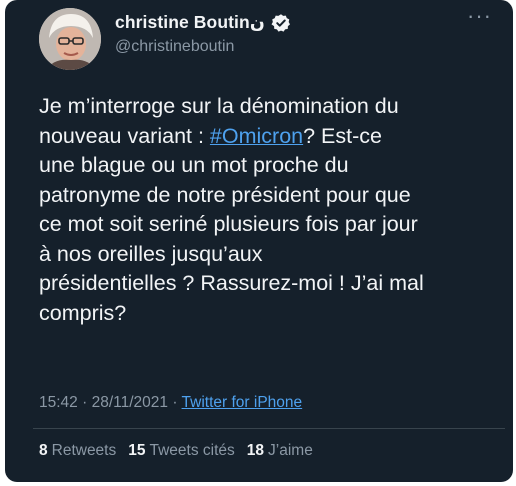 The height and width of the screenshot is (486, 516). What do you see at coordinates (58, 402) in the screenshot?
I see `tweet-time: 15:42` at bounding box center [58, 402].